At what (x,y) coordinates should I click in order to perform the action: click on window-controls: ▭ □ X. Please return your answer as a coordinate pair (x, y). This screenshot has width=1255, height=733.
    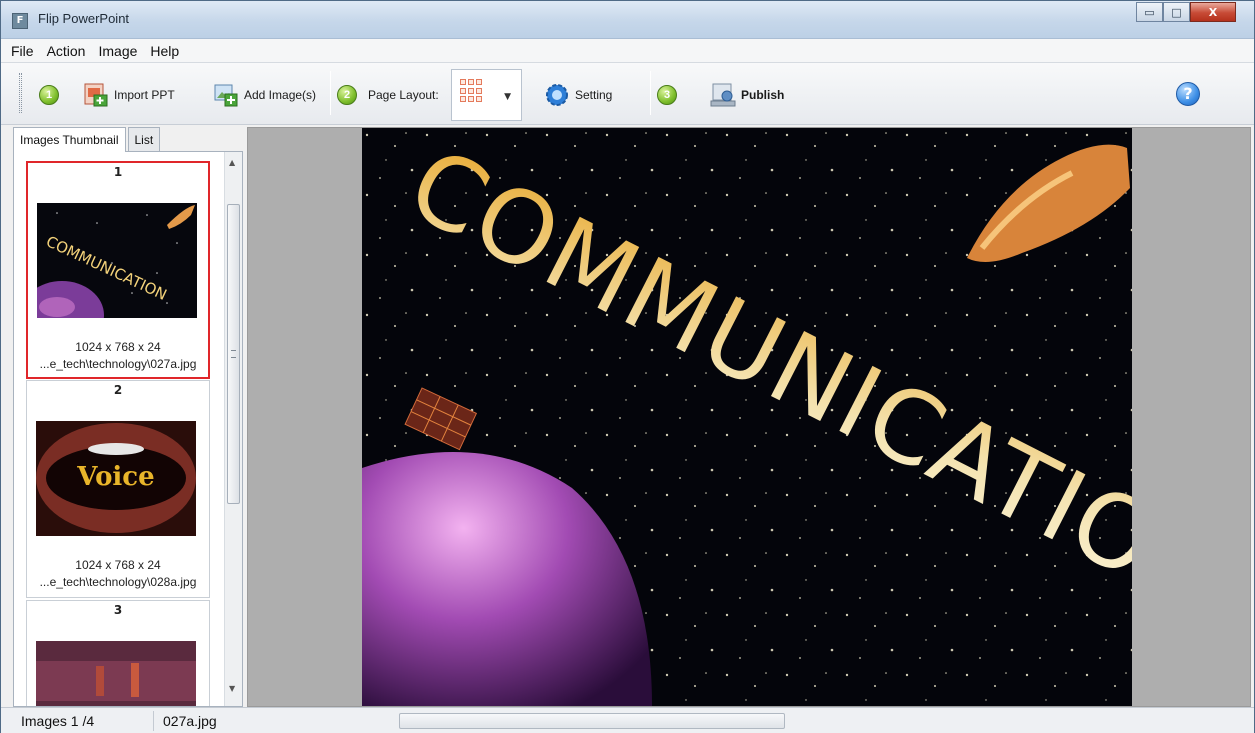
    Looking at the image, I should click on (1186, 12).